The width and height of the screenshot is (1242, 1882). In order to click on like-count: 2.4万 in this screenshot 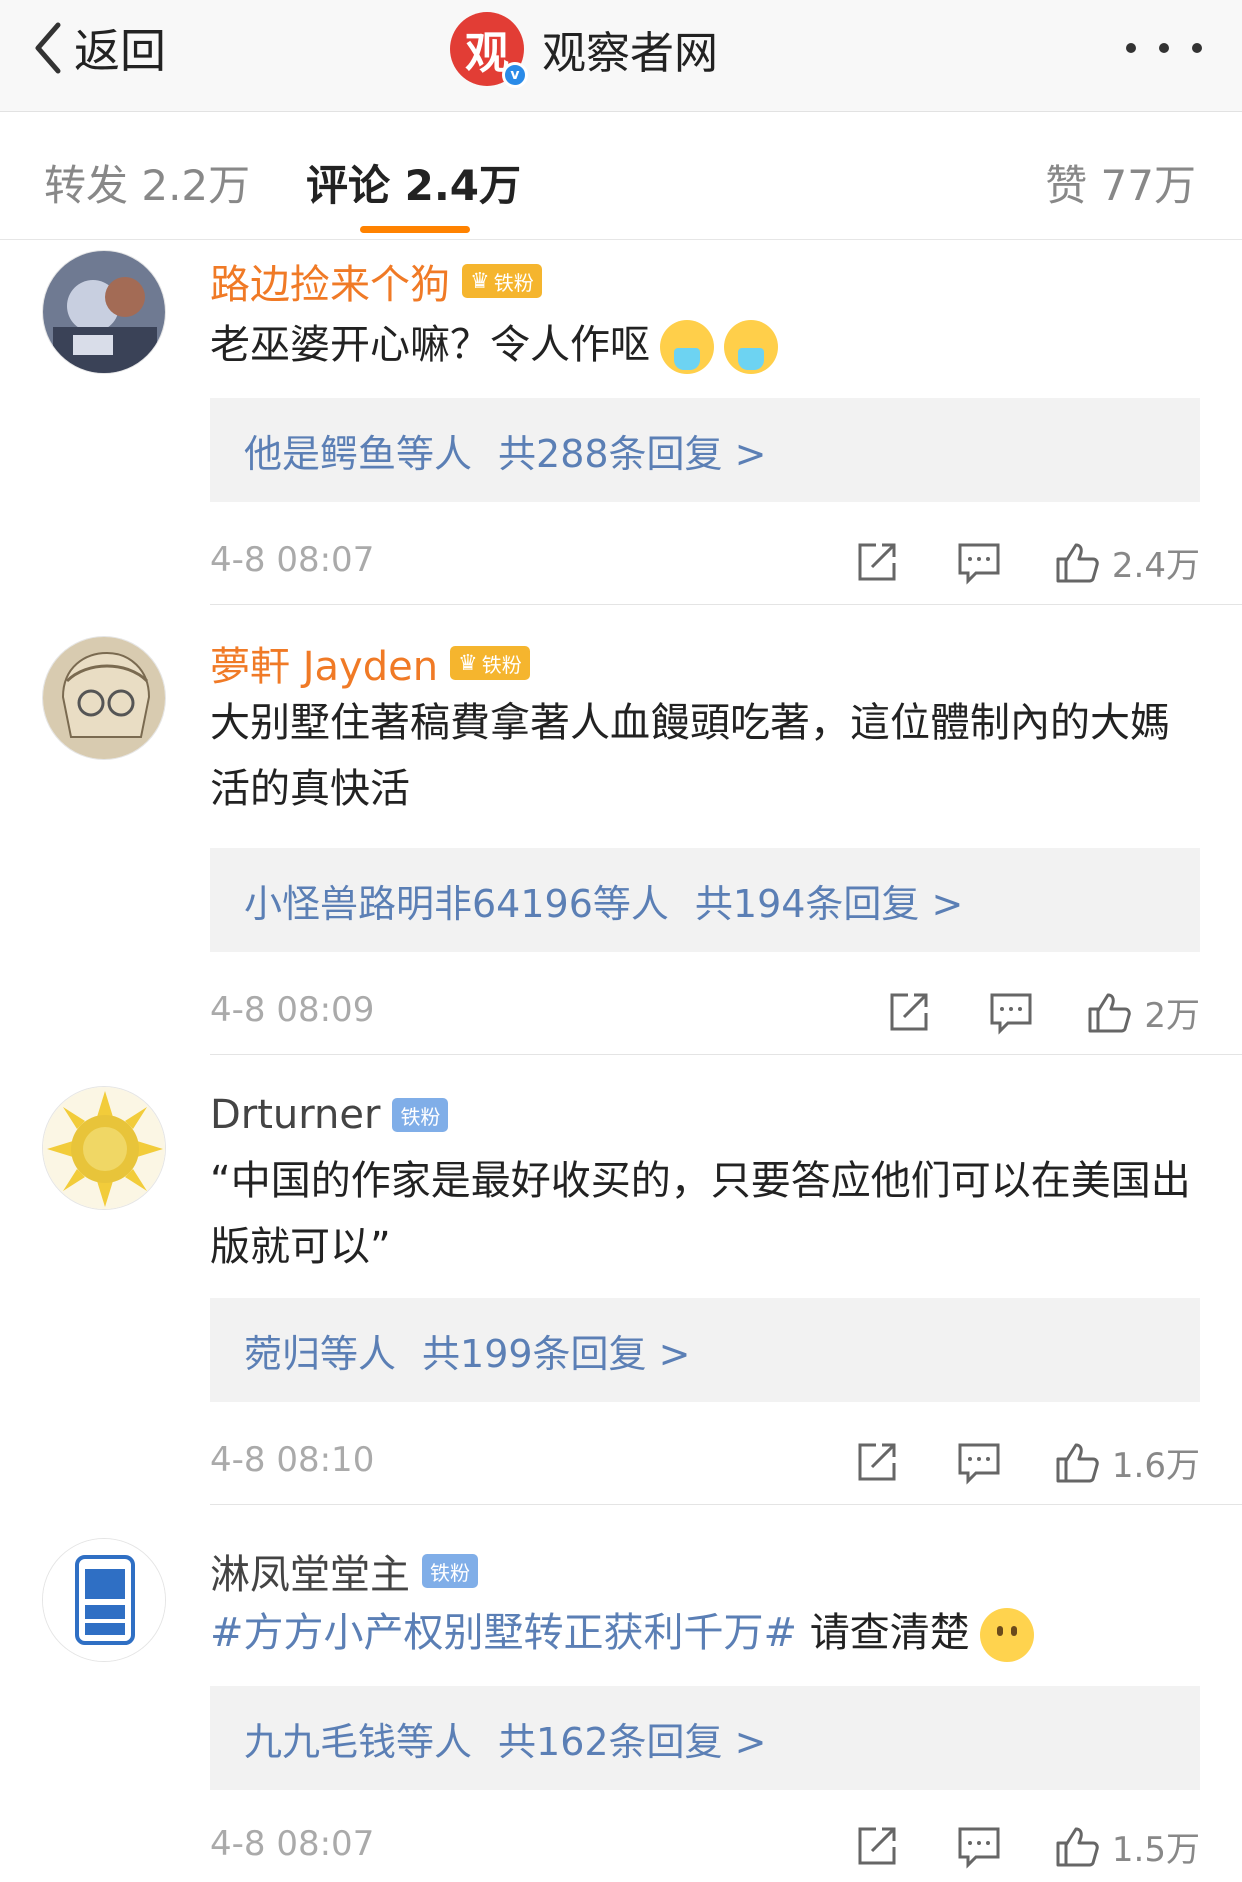, I will do `click(1155, 565)`.